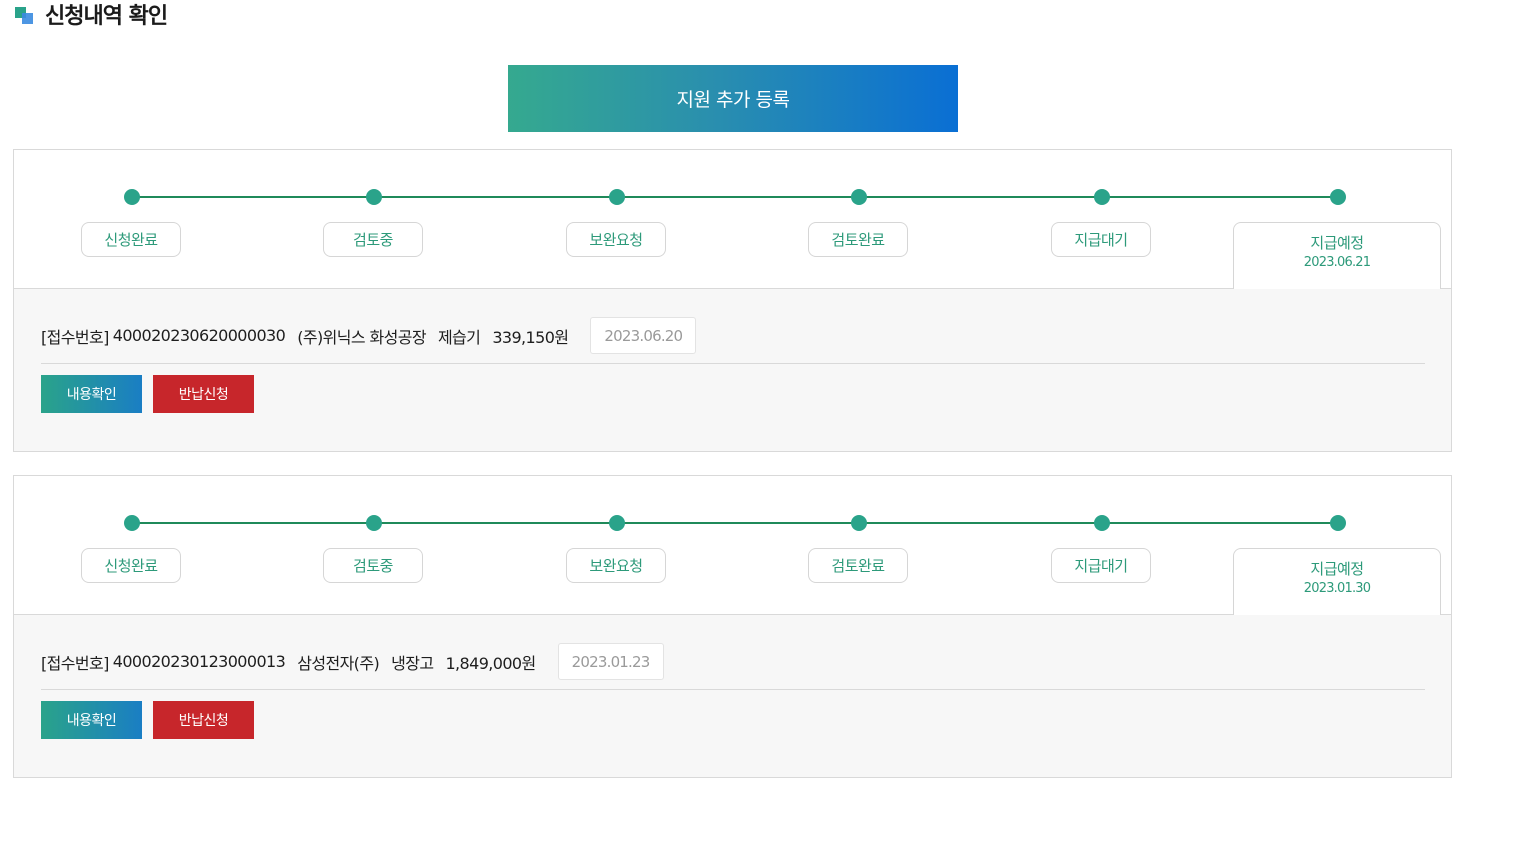  Describe the element at coordinates (1337, 588) in the screenshot. I see `current-step-date: 2023.01.30` at that location.